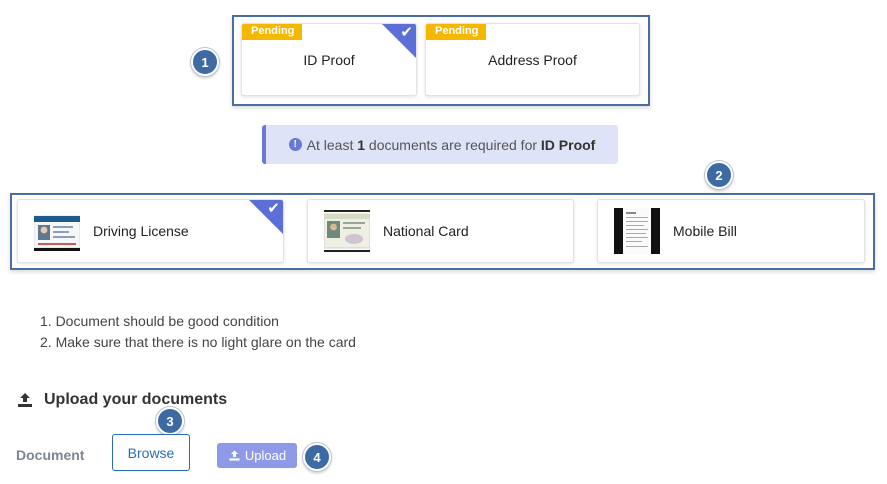 The height and width of the screenshot is (484, 887). I want to click on document-card-mobile-bill: Mobile Bill, so click(731, 231).